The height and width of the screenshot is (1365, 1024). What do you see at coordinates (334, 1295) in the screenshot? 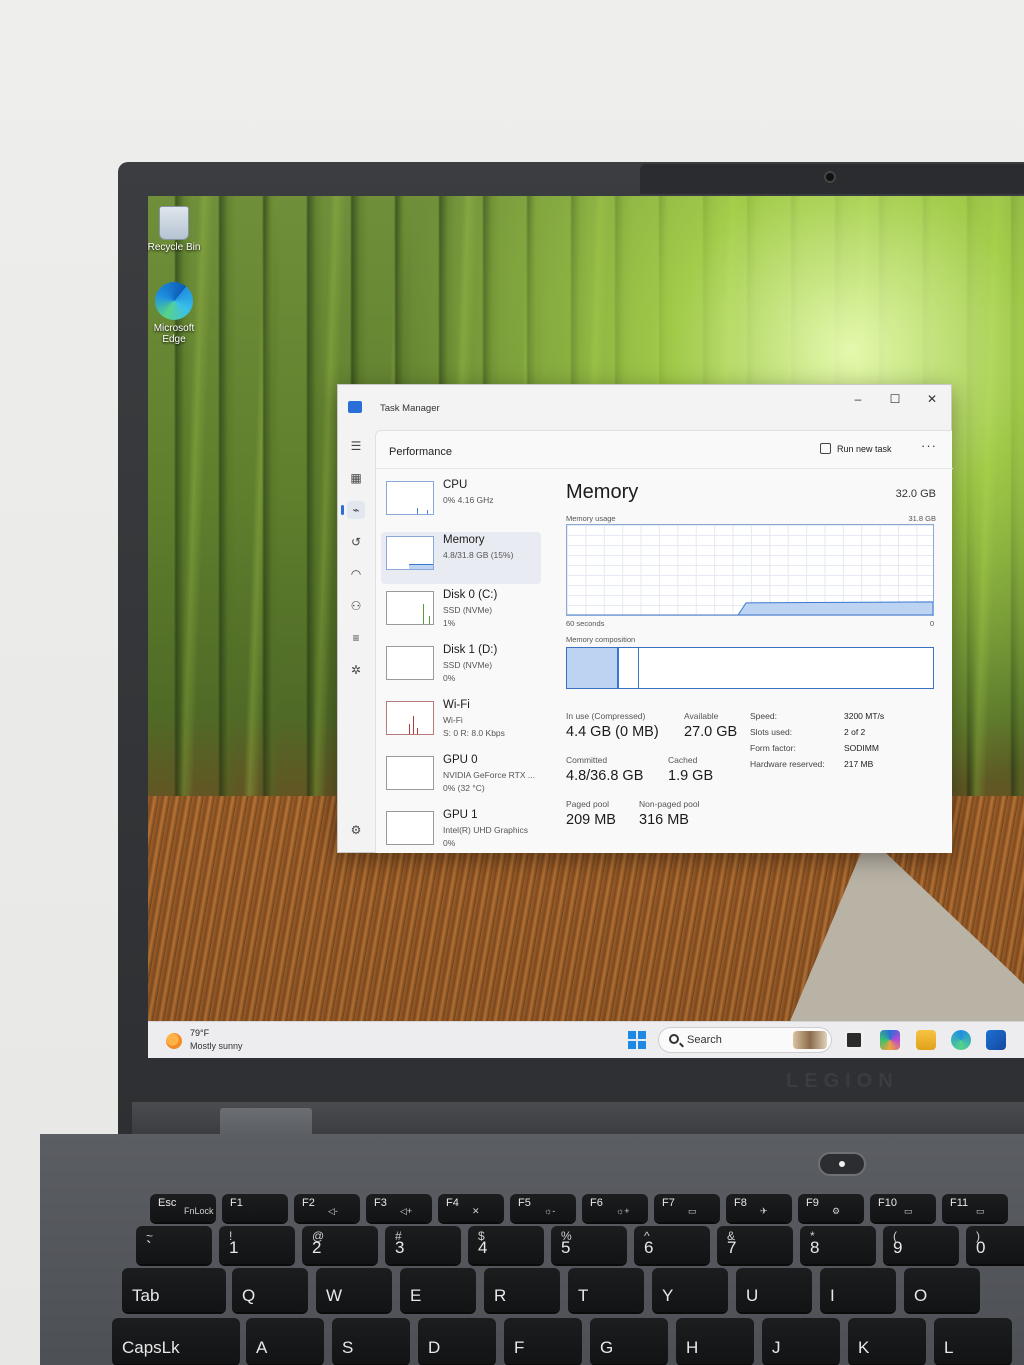
I see `key-label: W` at bounding box center [334, 1295].